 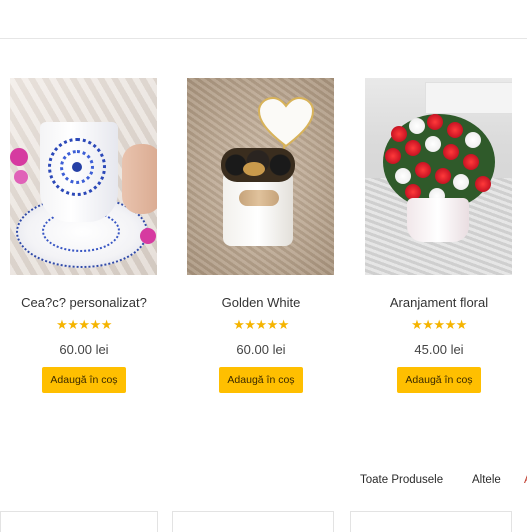 I want to click on product-title: Cea?c? personalizat?, so click(x=84, y=302).